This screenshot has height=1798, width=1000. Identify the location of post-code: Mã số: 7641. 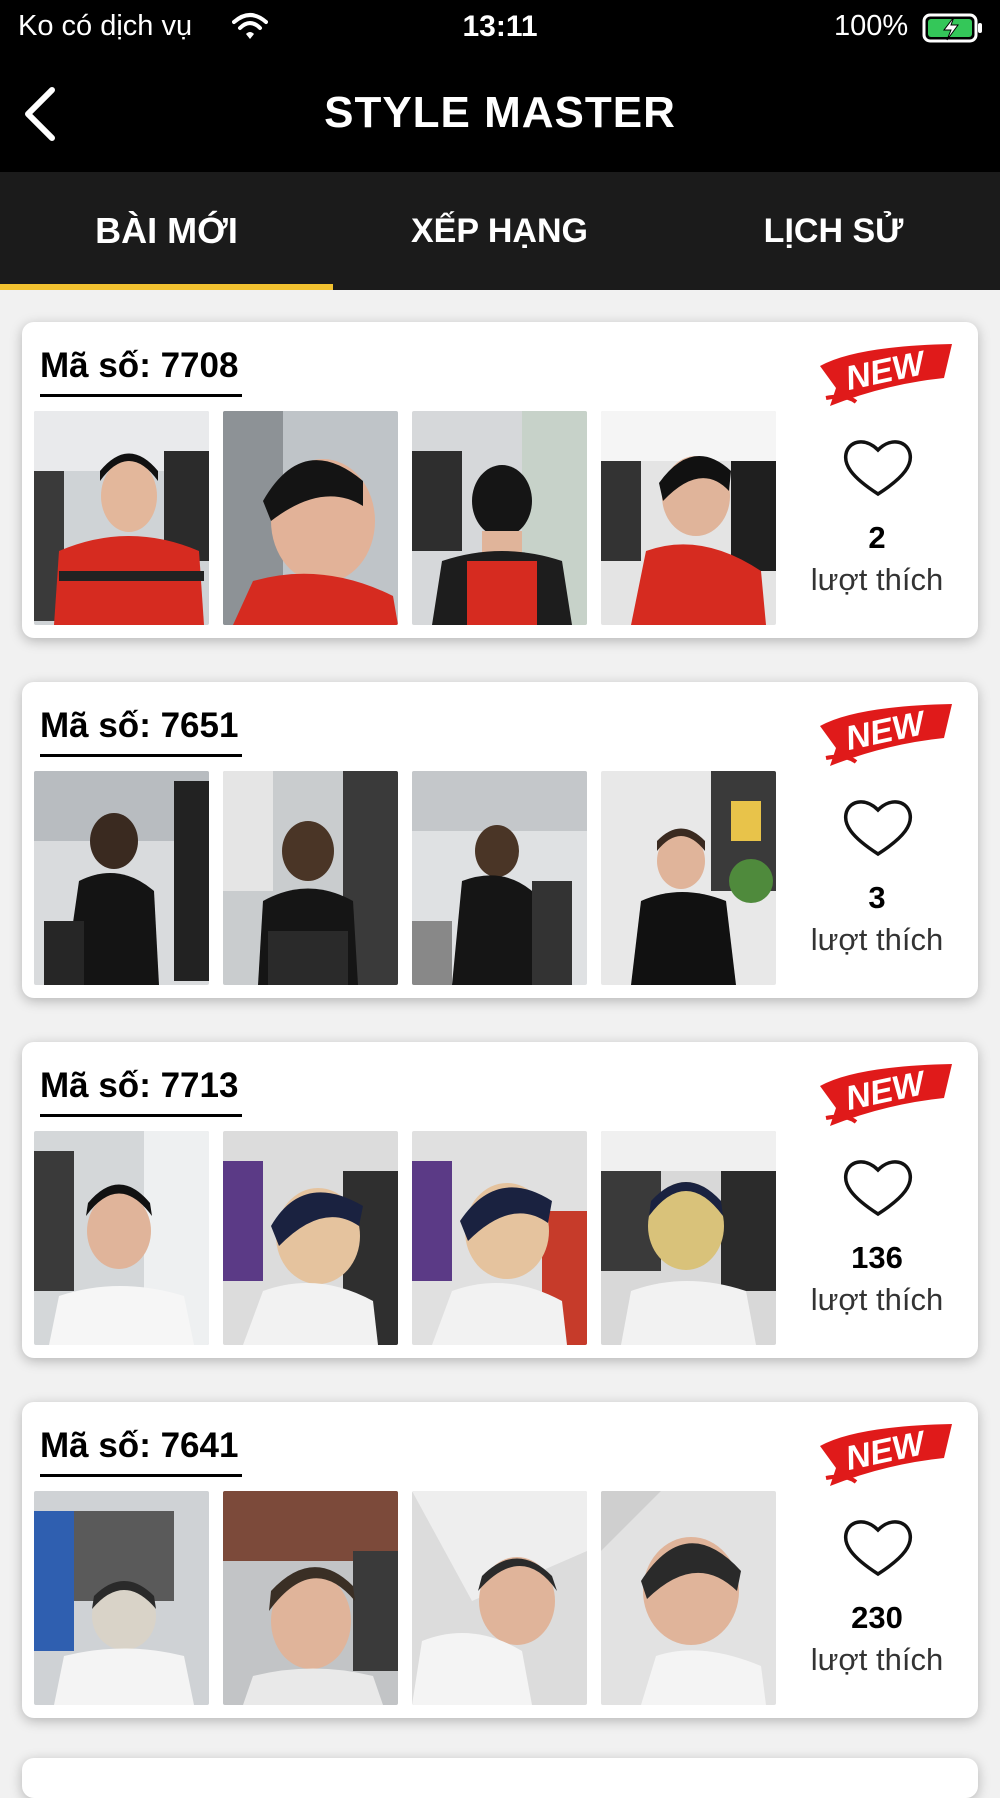
(141, 1451).